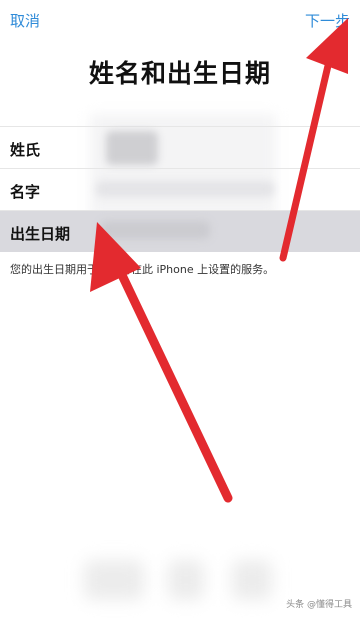 The height and width of the screenshot is (618, 360). I want to click on arrowhead-birthdate, so click(115, 257).